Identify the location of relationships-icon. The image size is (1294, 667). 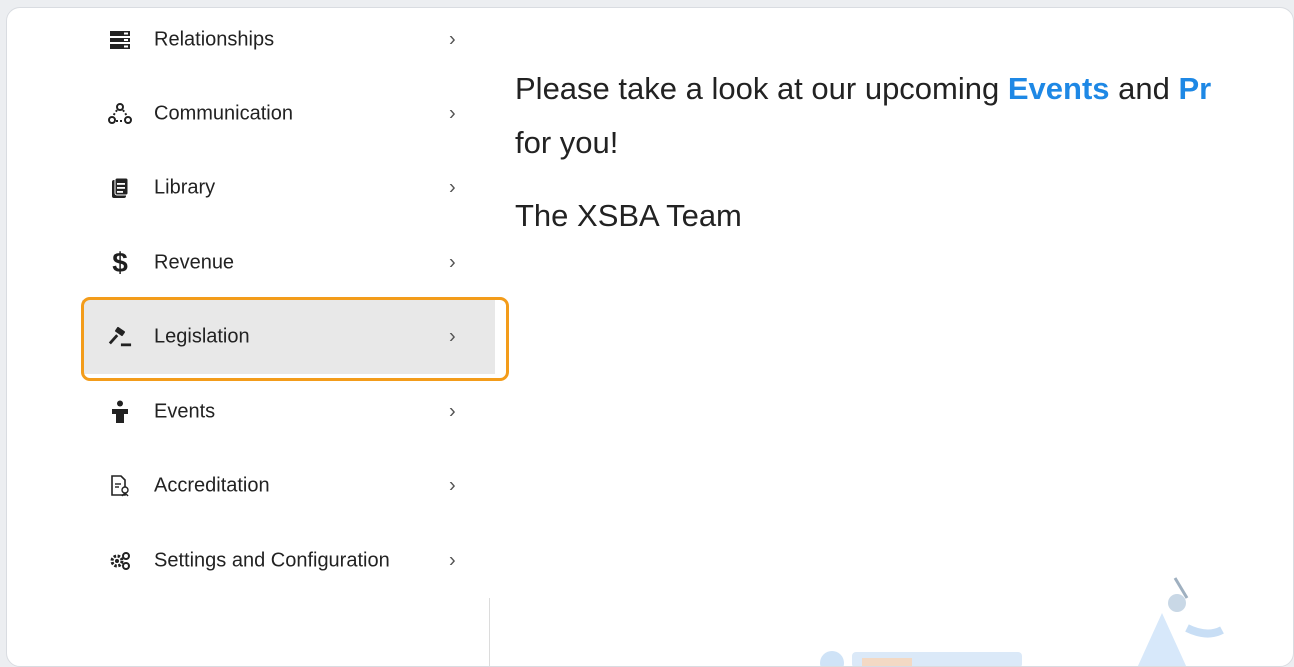
(120, 40).